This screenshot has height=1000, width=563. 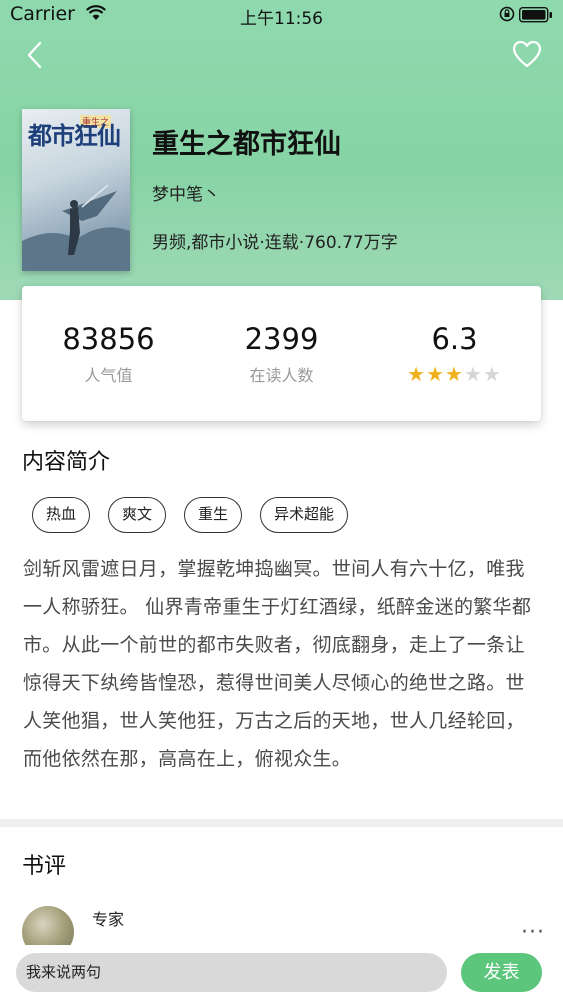 I want to click on stat-value: 83856, so click(x=108, y=339).